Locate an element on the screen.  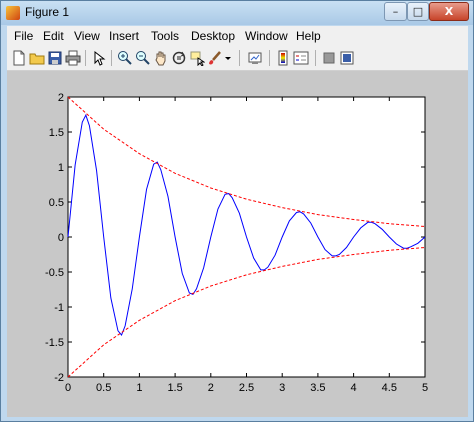
brush-dropdown-icon is located at coordinates (228, 58).